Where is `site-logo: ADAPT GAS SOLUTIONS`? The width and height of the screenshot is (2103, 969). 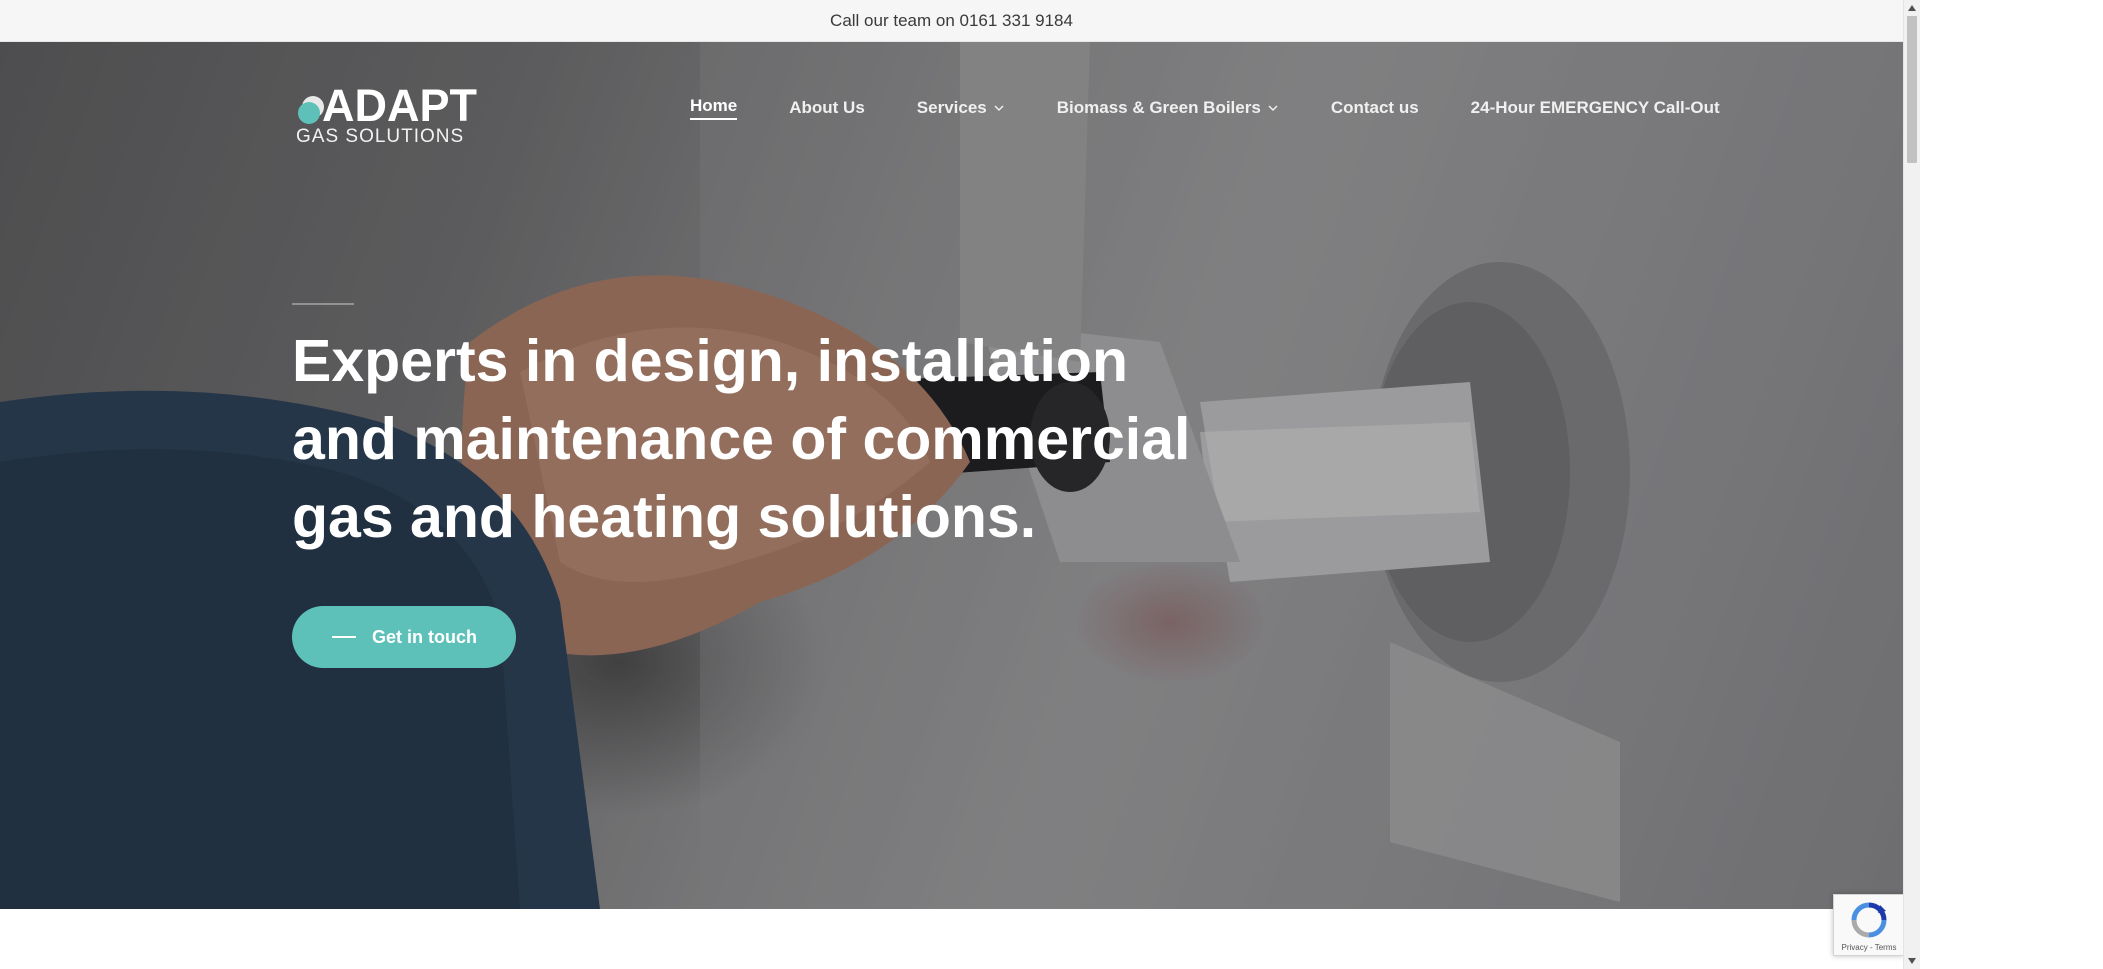
site-logo: ADAPT GAS SOLUTIONS is located at coordinates (386, 114).